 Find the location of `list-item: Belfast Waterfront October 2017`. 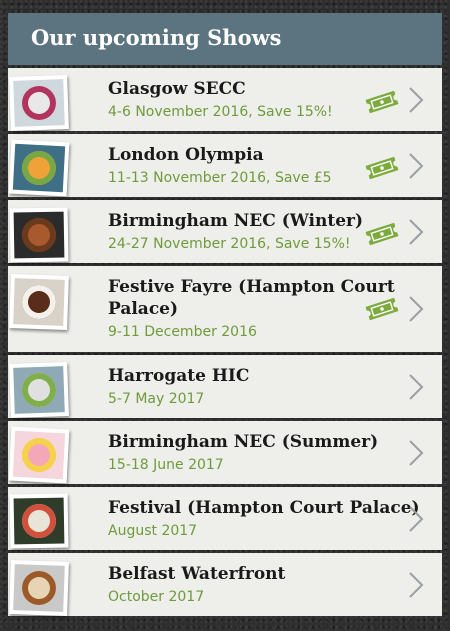

list-item: Belfast Waterfront October 2017 is located at coordinates (225, 584).